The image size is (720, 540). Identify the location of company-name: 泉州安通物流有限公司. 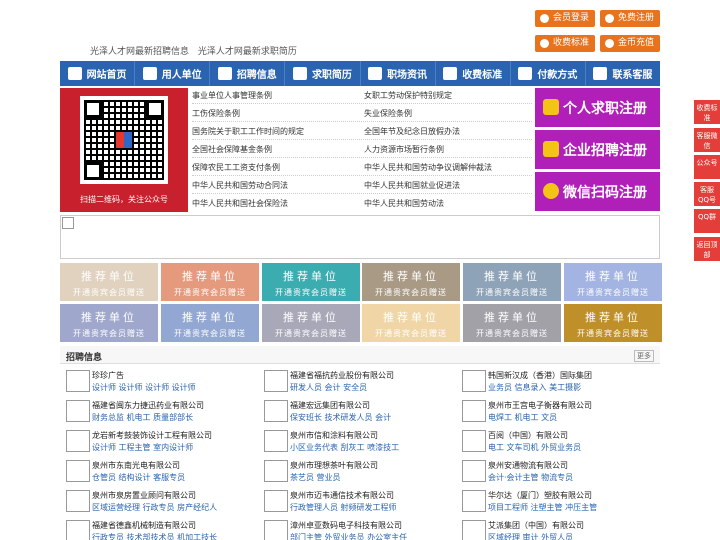
(528, 465).